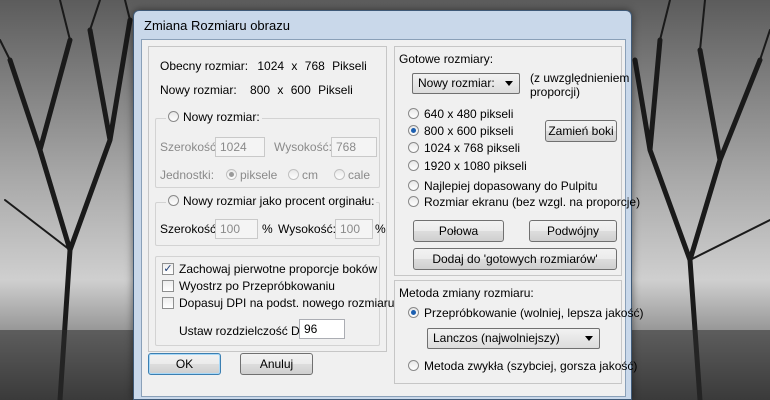  What do you see at coordinates (278, 269) in the screenshot?
I see `keep-ratio-label: Zachowaj pierwotne proporcje boków` at bounding box center [278, 269].